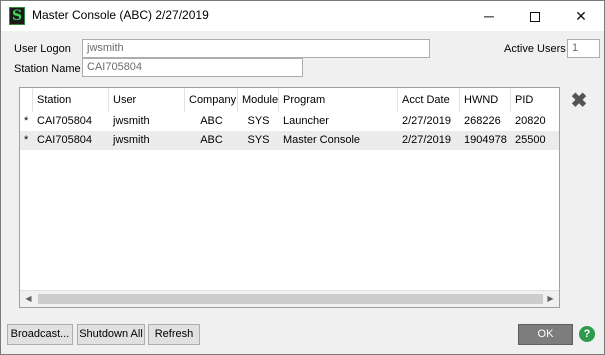 This screenshot has height=355, width=605. I want to click on cell-pid: 25500, so click(530, 140).